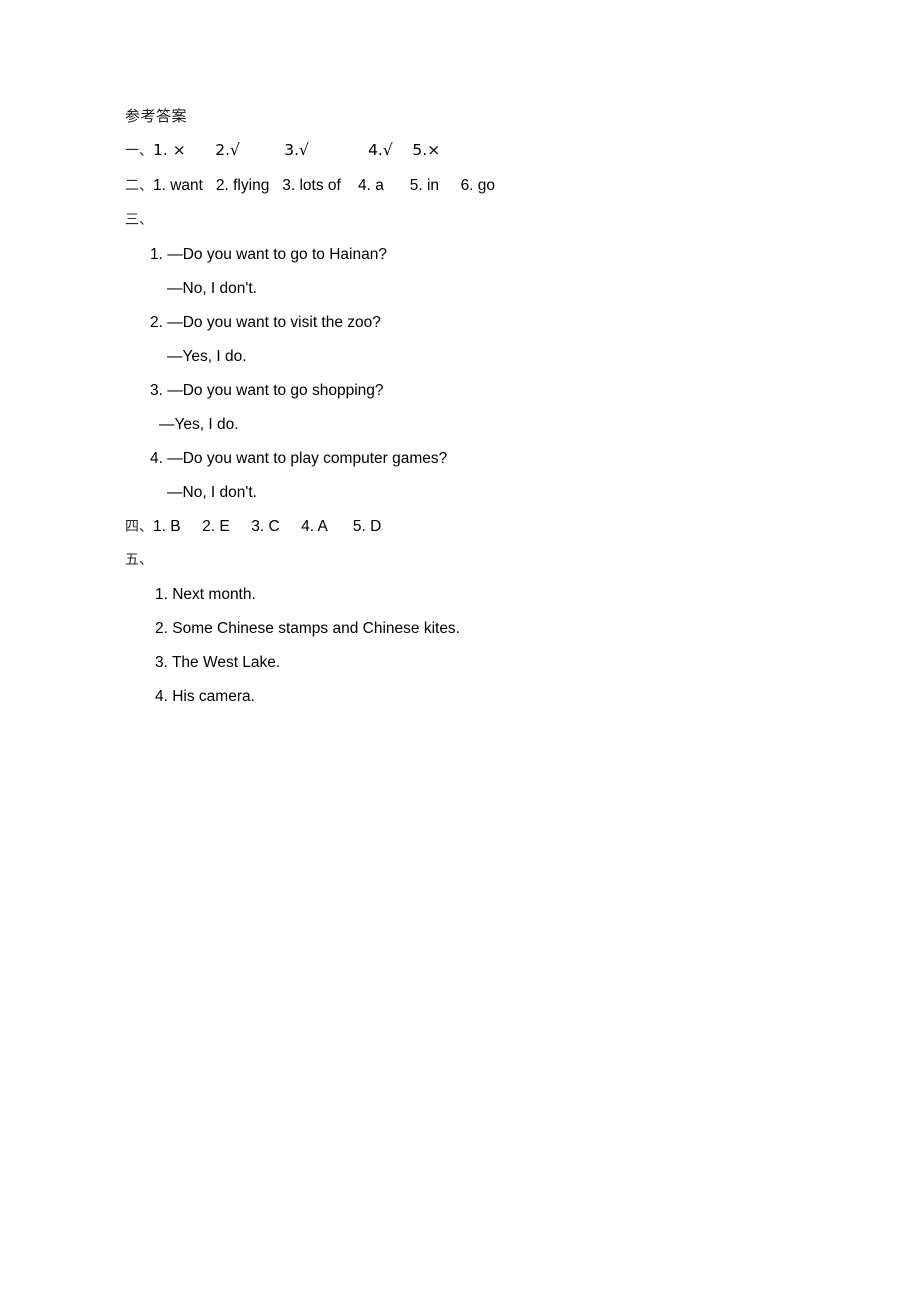 This screenshot has width=920, height=1302. What do you see at coordinates (268, 254) in the screenshot?
I see `section-three-question-1: 1. —Do you want to go to Hainan?` at bounding box center [268, 254].